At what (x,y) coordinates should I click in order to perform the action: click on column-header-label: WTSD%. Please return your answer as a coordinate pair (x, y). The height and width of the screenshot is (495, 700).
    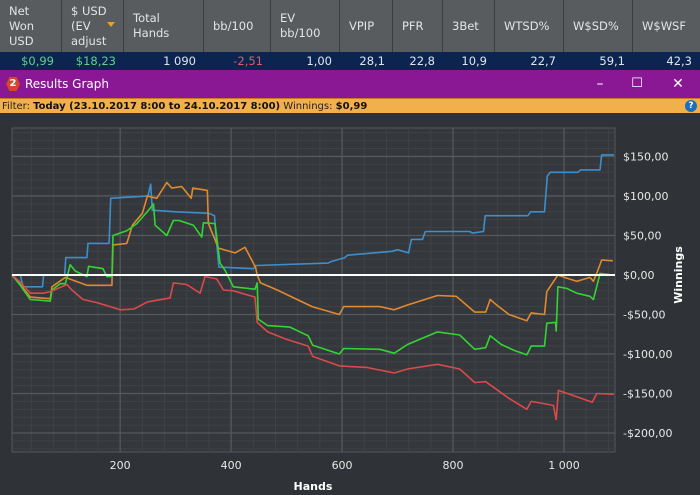
    Looking at the image, I should click on (527, 25).